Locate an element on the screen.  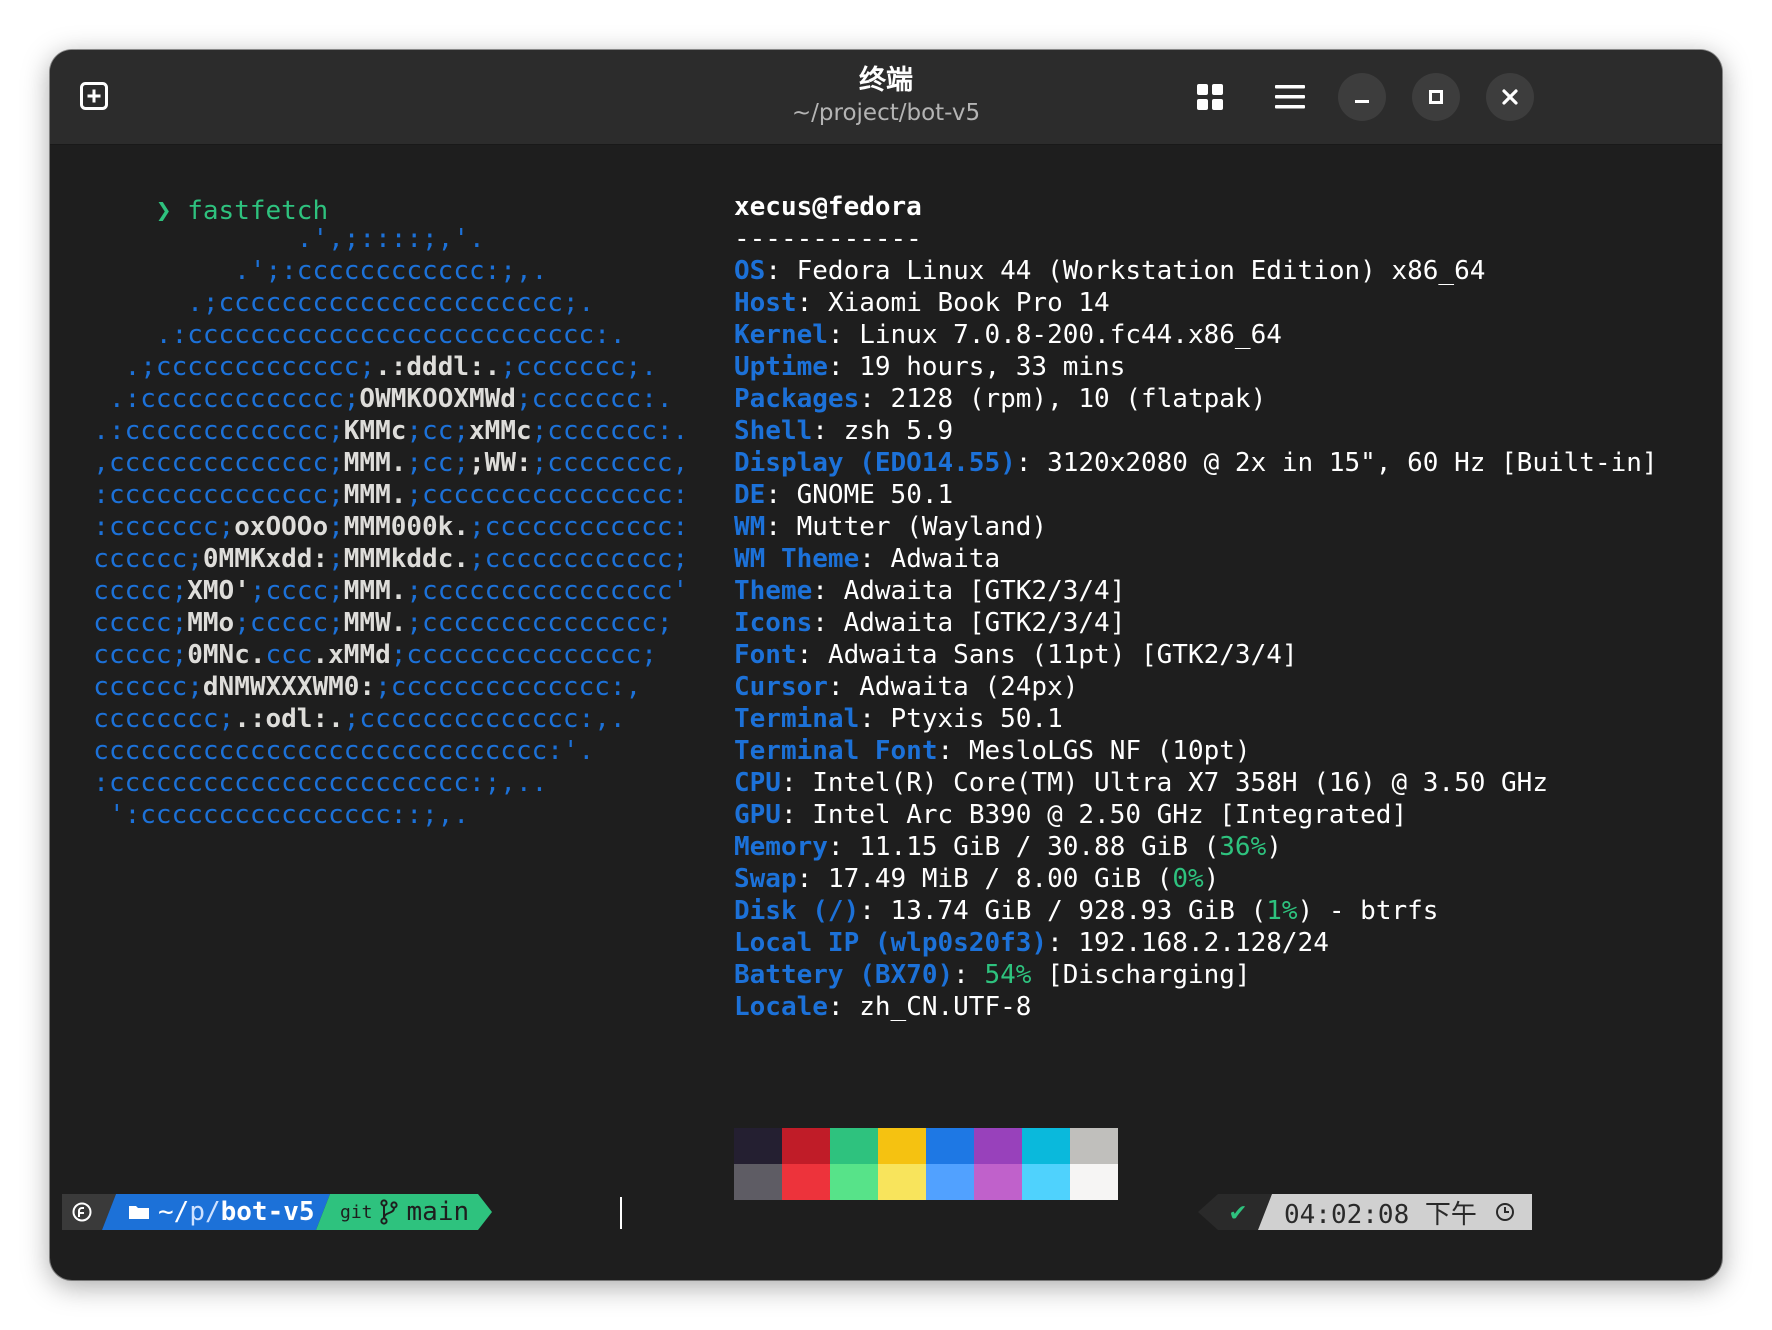
info-key: Terminal Font is located at coordinates (836, 751).